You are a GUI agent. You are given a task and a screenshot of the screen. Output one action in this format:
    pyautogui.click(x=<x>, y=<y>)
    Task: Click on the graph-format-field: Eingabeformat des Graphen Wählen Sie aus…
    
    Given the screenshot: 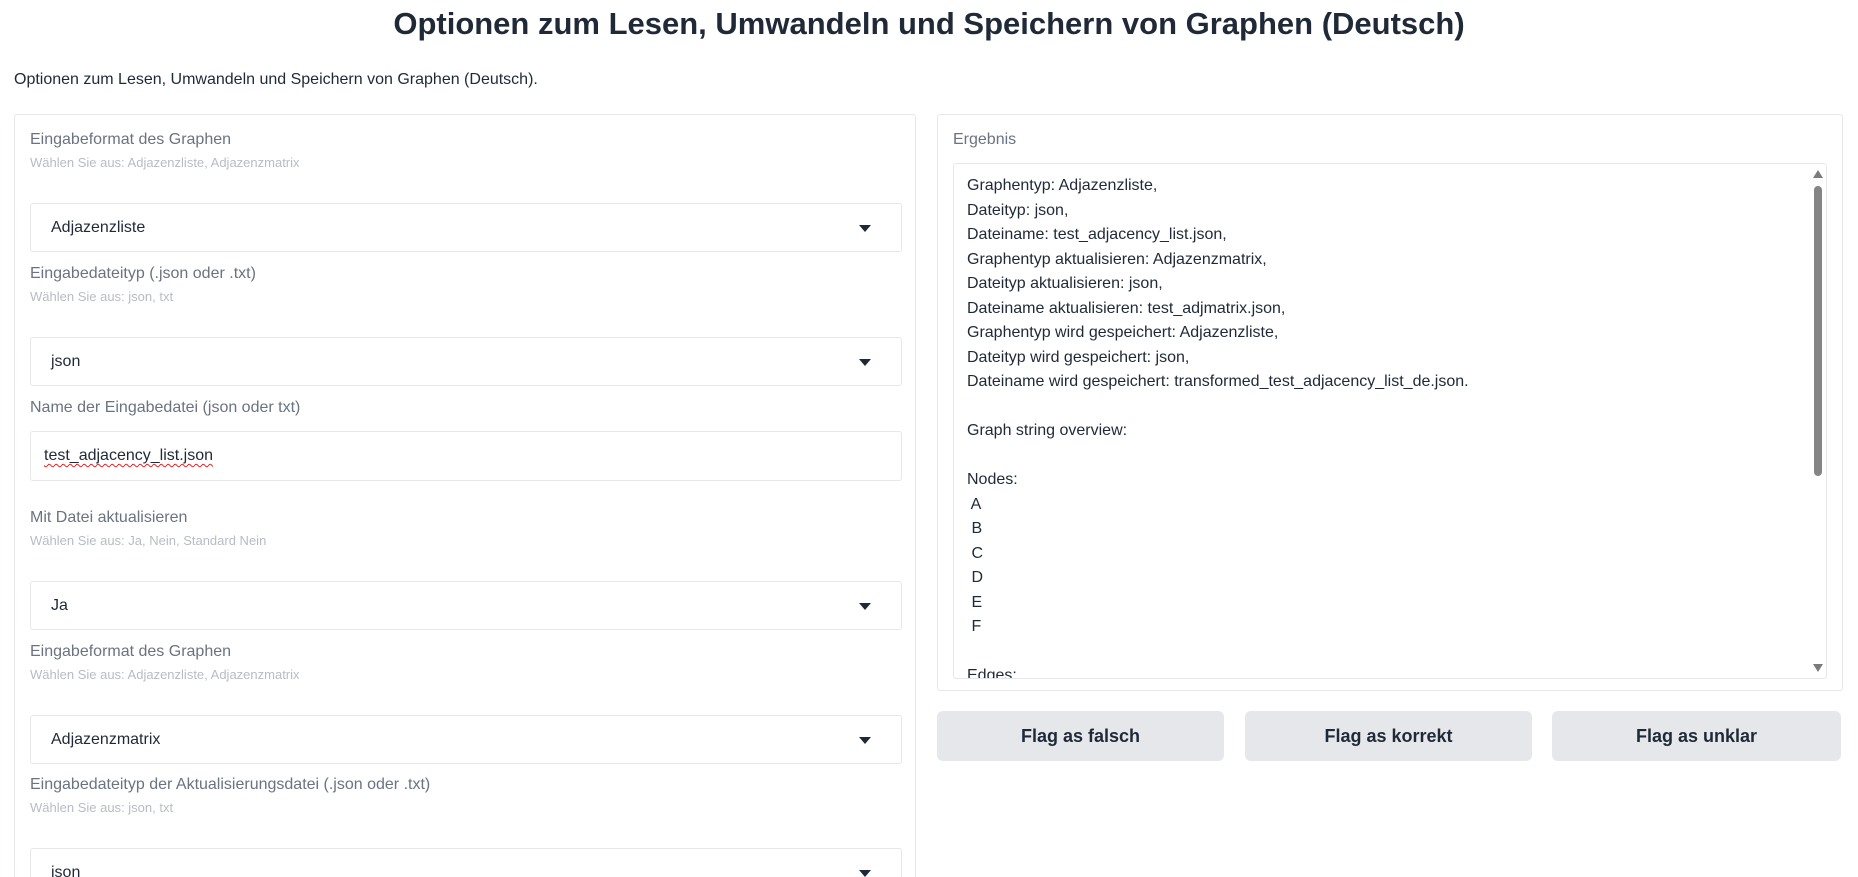 What is the action you would take?
    pyautogui.click(x=466, y=190)
    